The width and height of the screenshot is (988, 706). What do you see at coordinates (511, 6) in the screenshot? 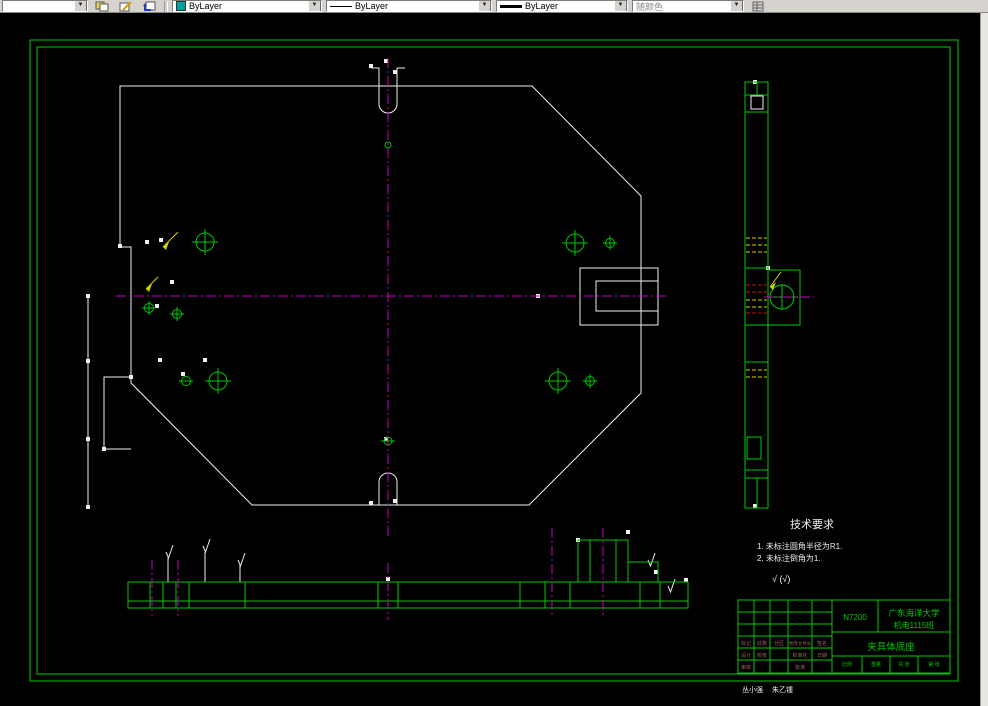
I see `lineweight-swatch-icon` at bounding box center [511, 6].